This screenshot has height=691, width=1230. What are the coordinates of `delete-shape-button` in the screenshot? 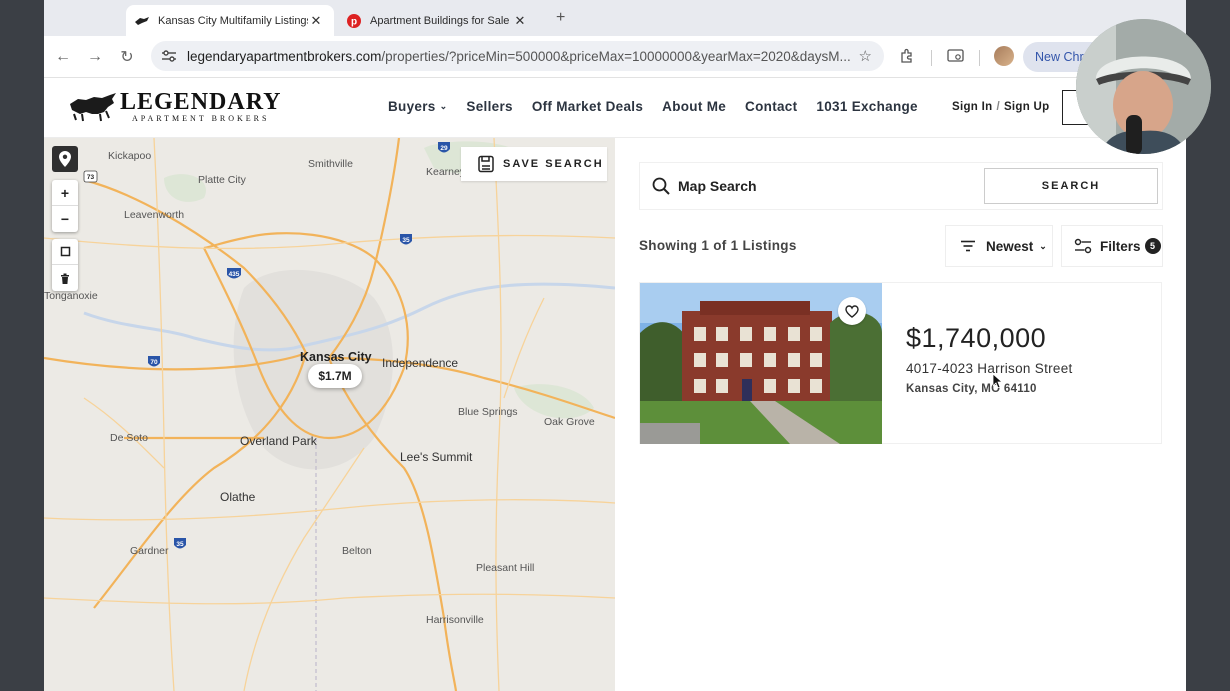 It's located at (65, 278).